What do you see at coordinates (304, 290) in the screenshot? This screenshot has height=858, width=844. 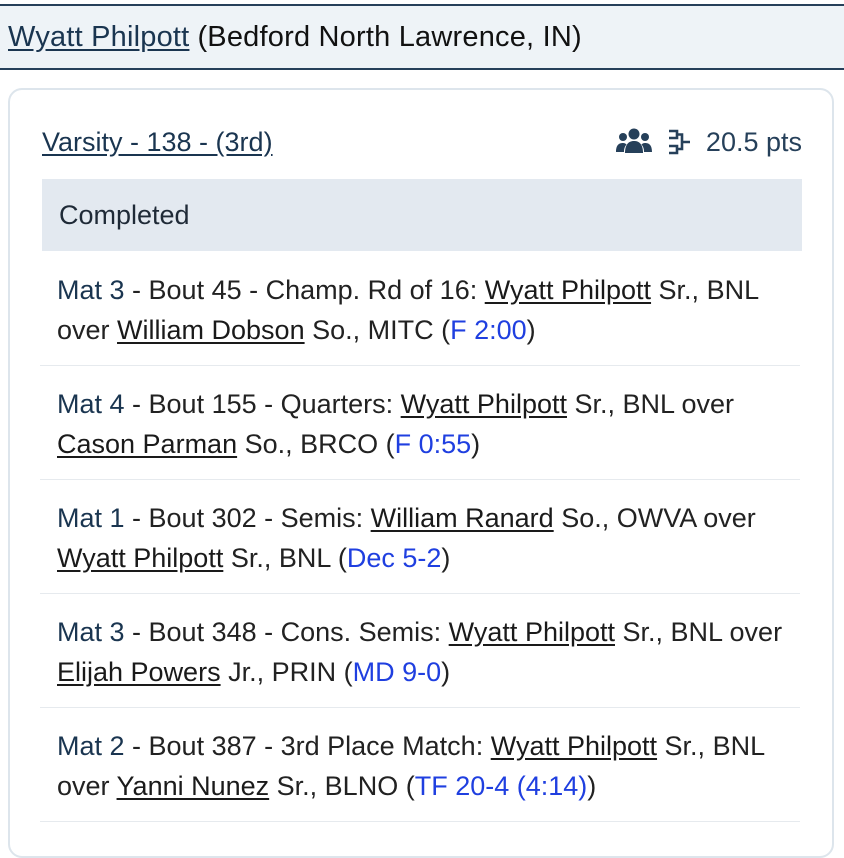 I see `bout-description: - Bout 45 - Champ. Rd of 16:` at bounding box center [304, 290].